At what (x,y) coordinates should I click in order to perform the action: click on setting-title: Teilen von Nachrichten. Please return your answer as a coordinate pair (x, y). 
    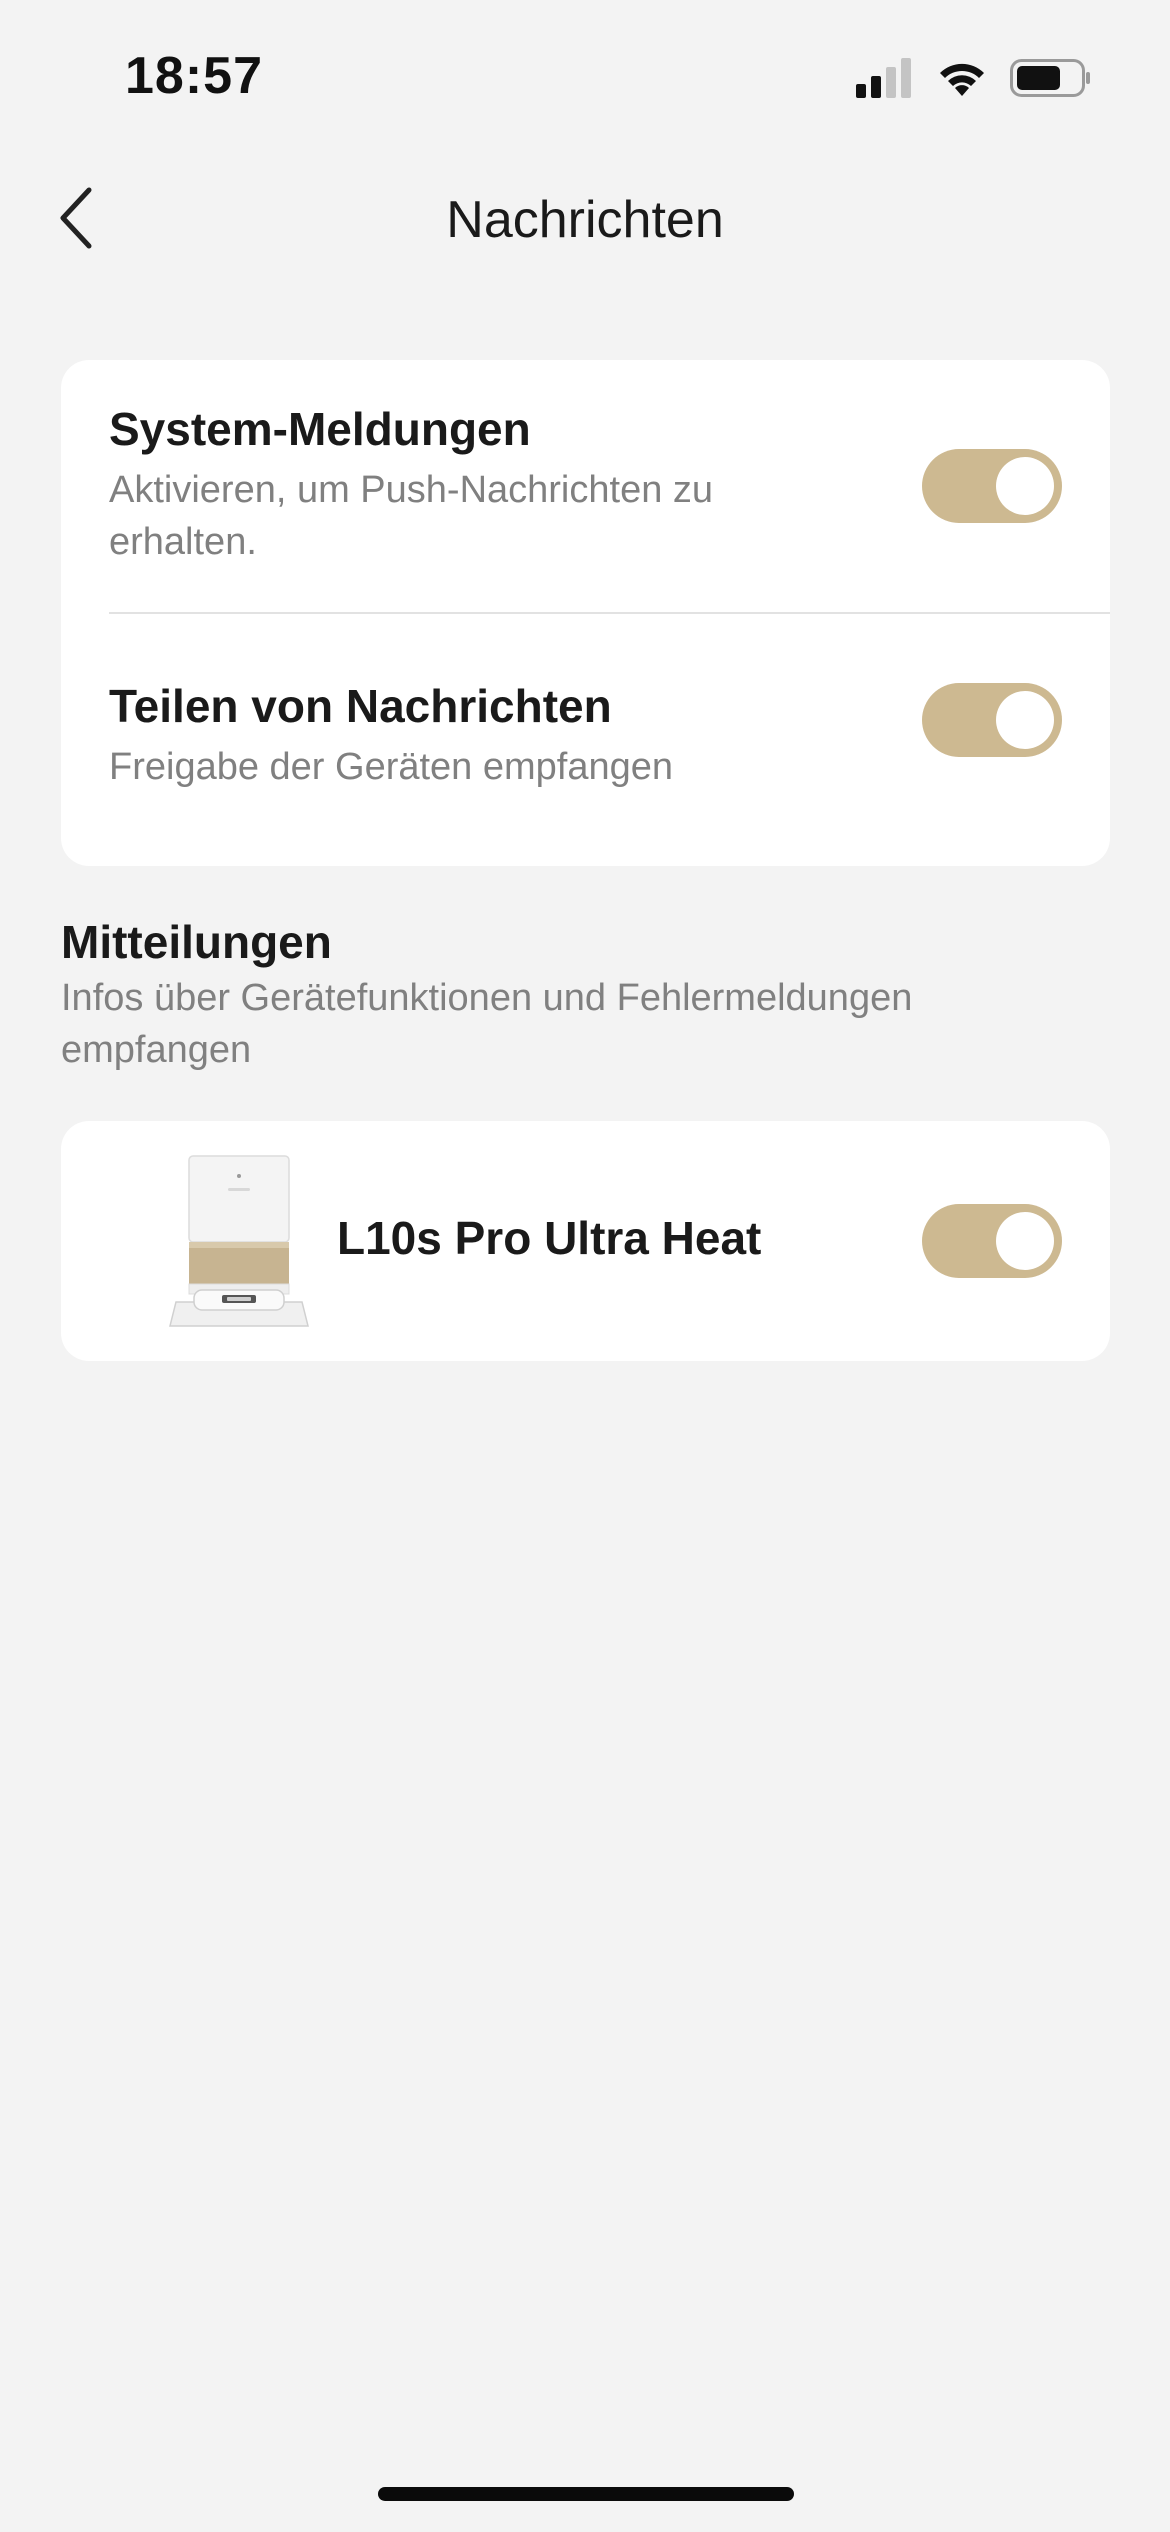
    Looking at the image, I should click on (360, 706).